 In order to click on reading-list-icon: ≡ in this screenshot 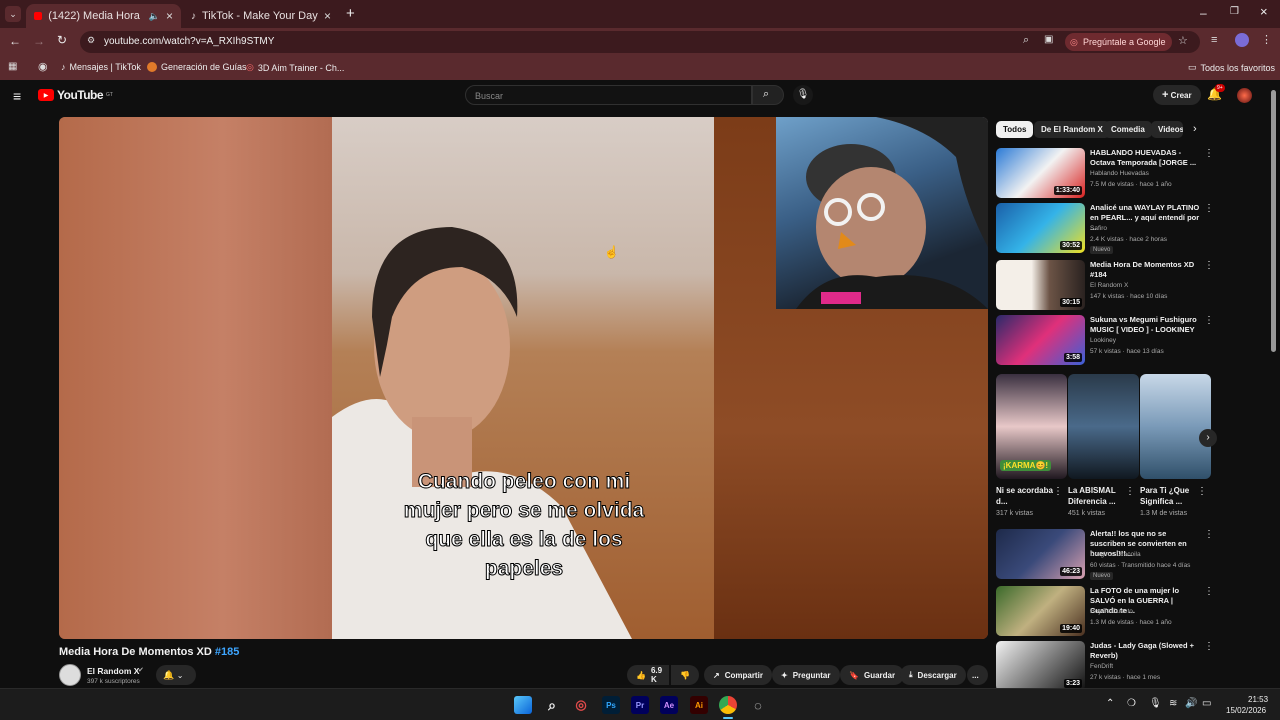, I will do `click(1214, 40)`.